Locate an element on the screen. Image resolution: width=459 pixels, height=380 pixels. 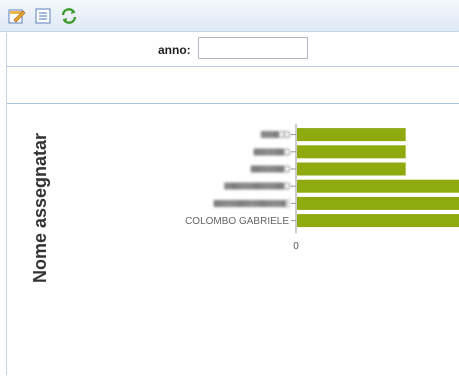
category-label: IIIIIIIIIIIIIIIIIICO is located at coordinates (275, 135).